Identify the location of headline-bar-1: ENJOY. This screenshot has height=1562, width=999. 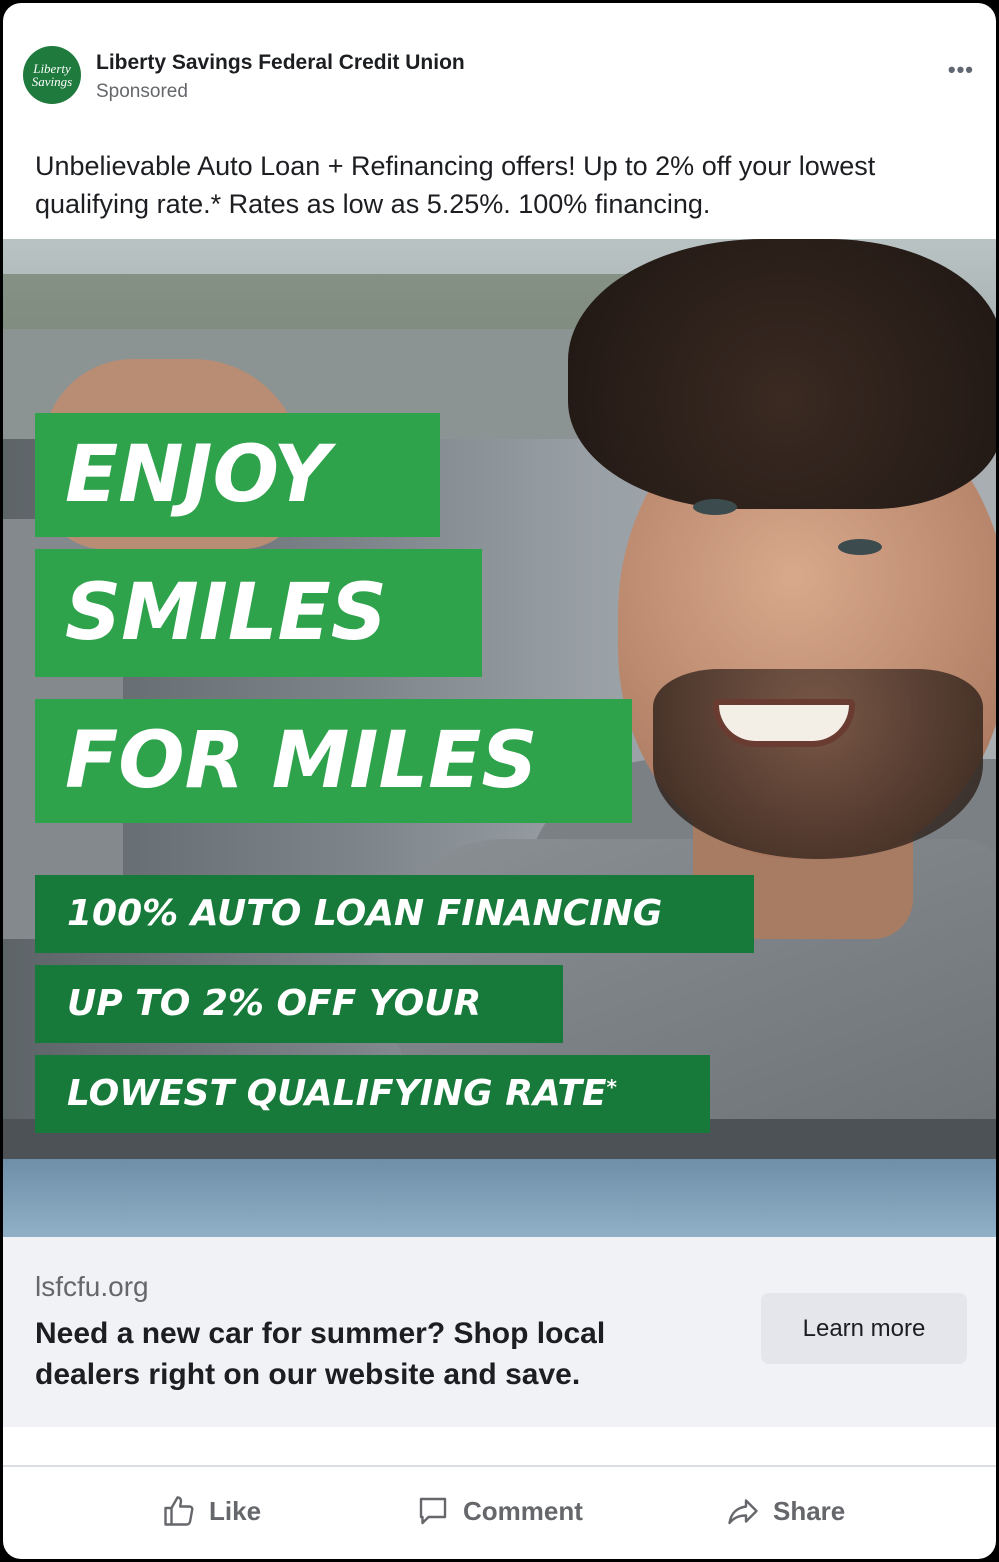
(237, 475).